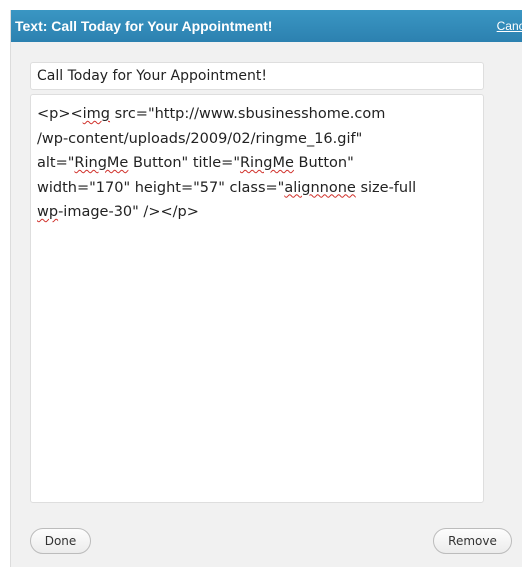  I want to click on content-line-5: wp-image-30" /></p>, so click(118, 212).